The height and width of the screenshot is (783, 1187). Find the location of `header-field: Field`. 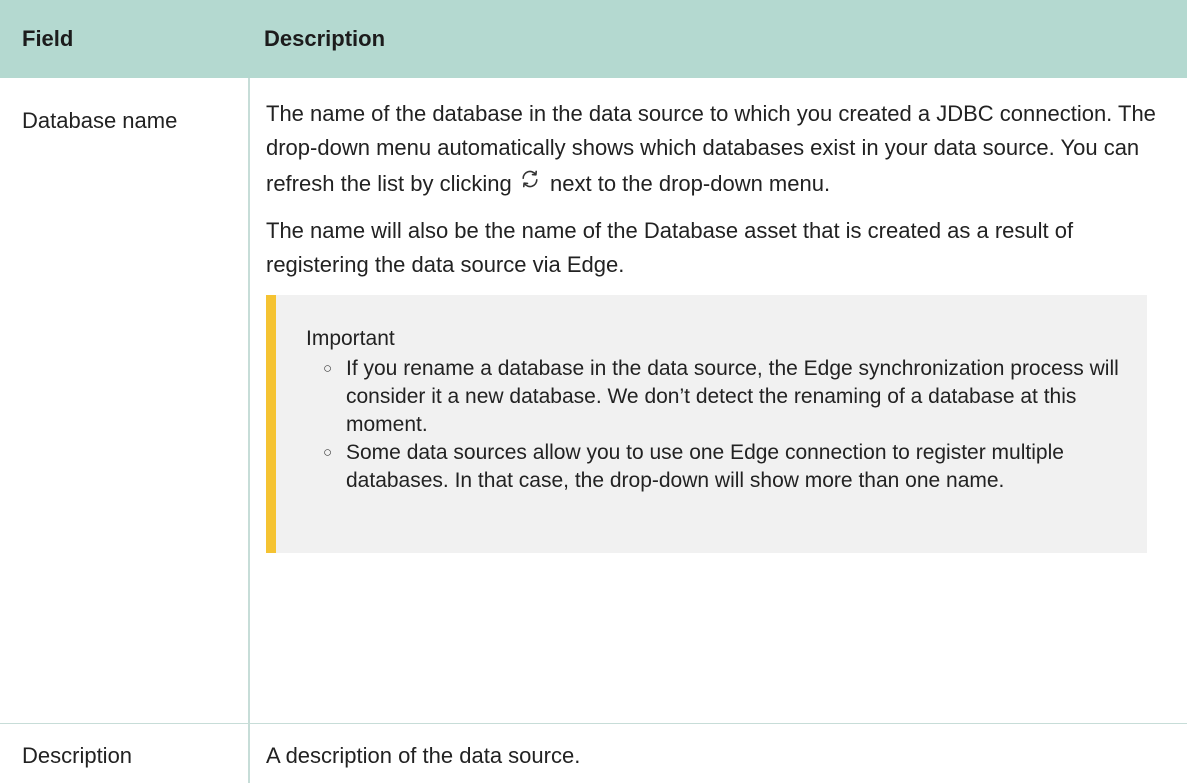

header-field: Field is located at coordinates (48, 38).